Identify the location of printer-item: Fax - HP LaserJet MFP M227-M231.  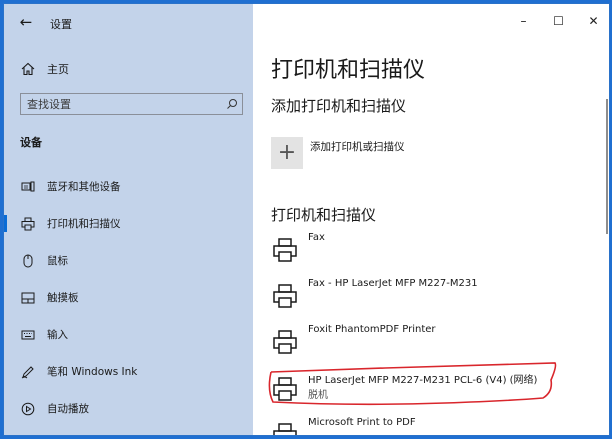
(421, 295).